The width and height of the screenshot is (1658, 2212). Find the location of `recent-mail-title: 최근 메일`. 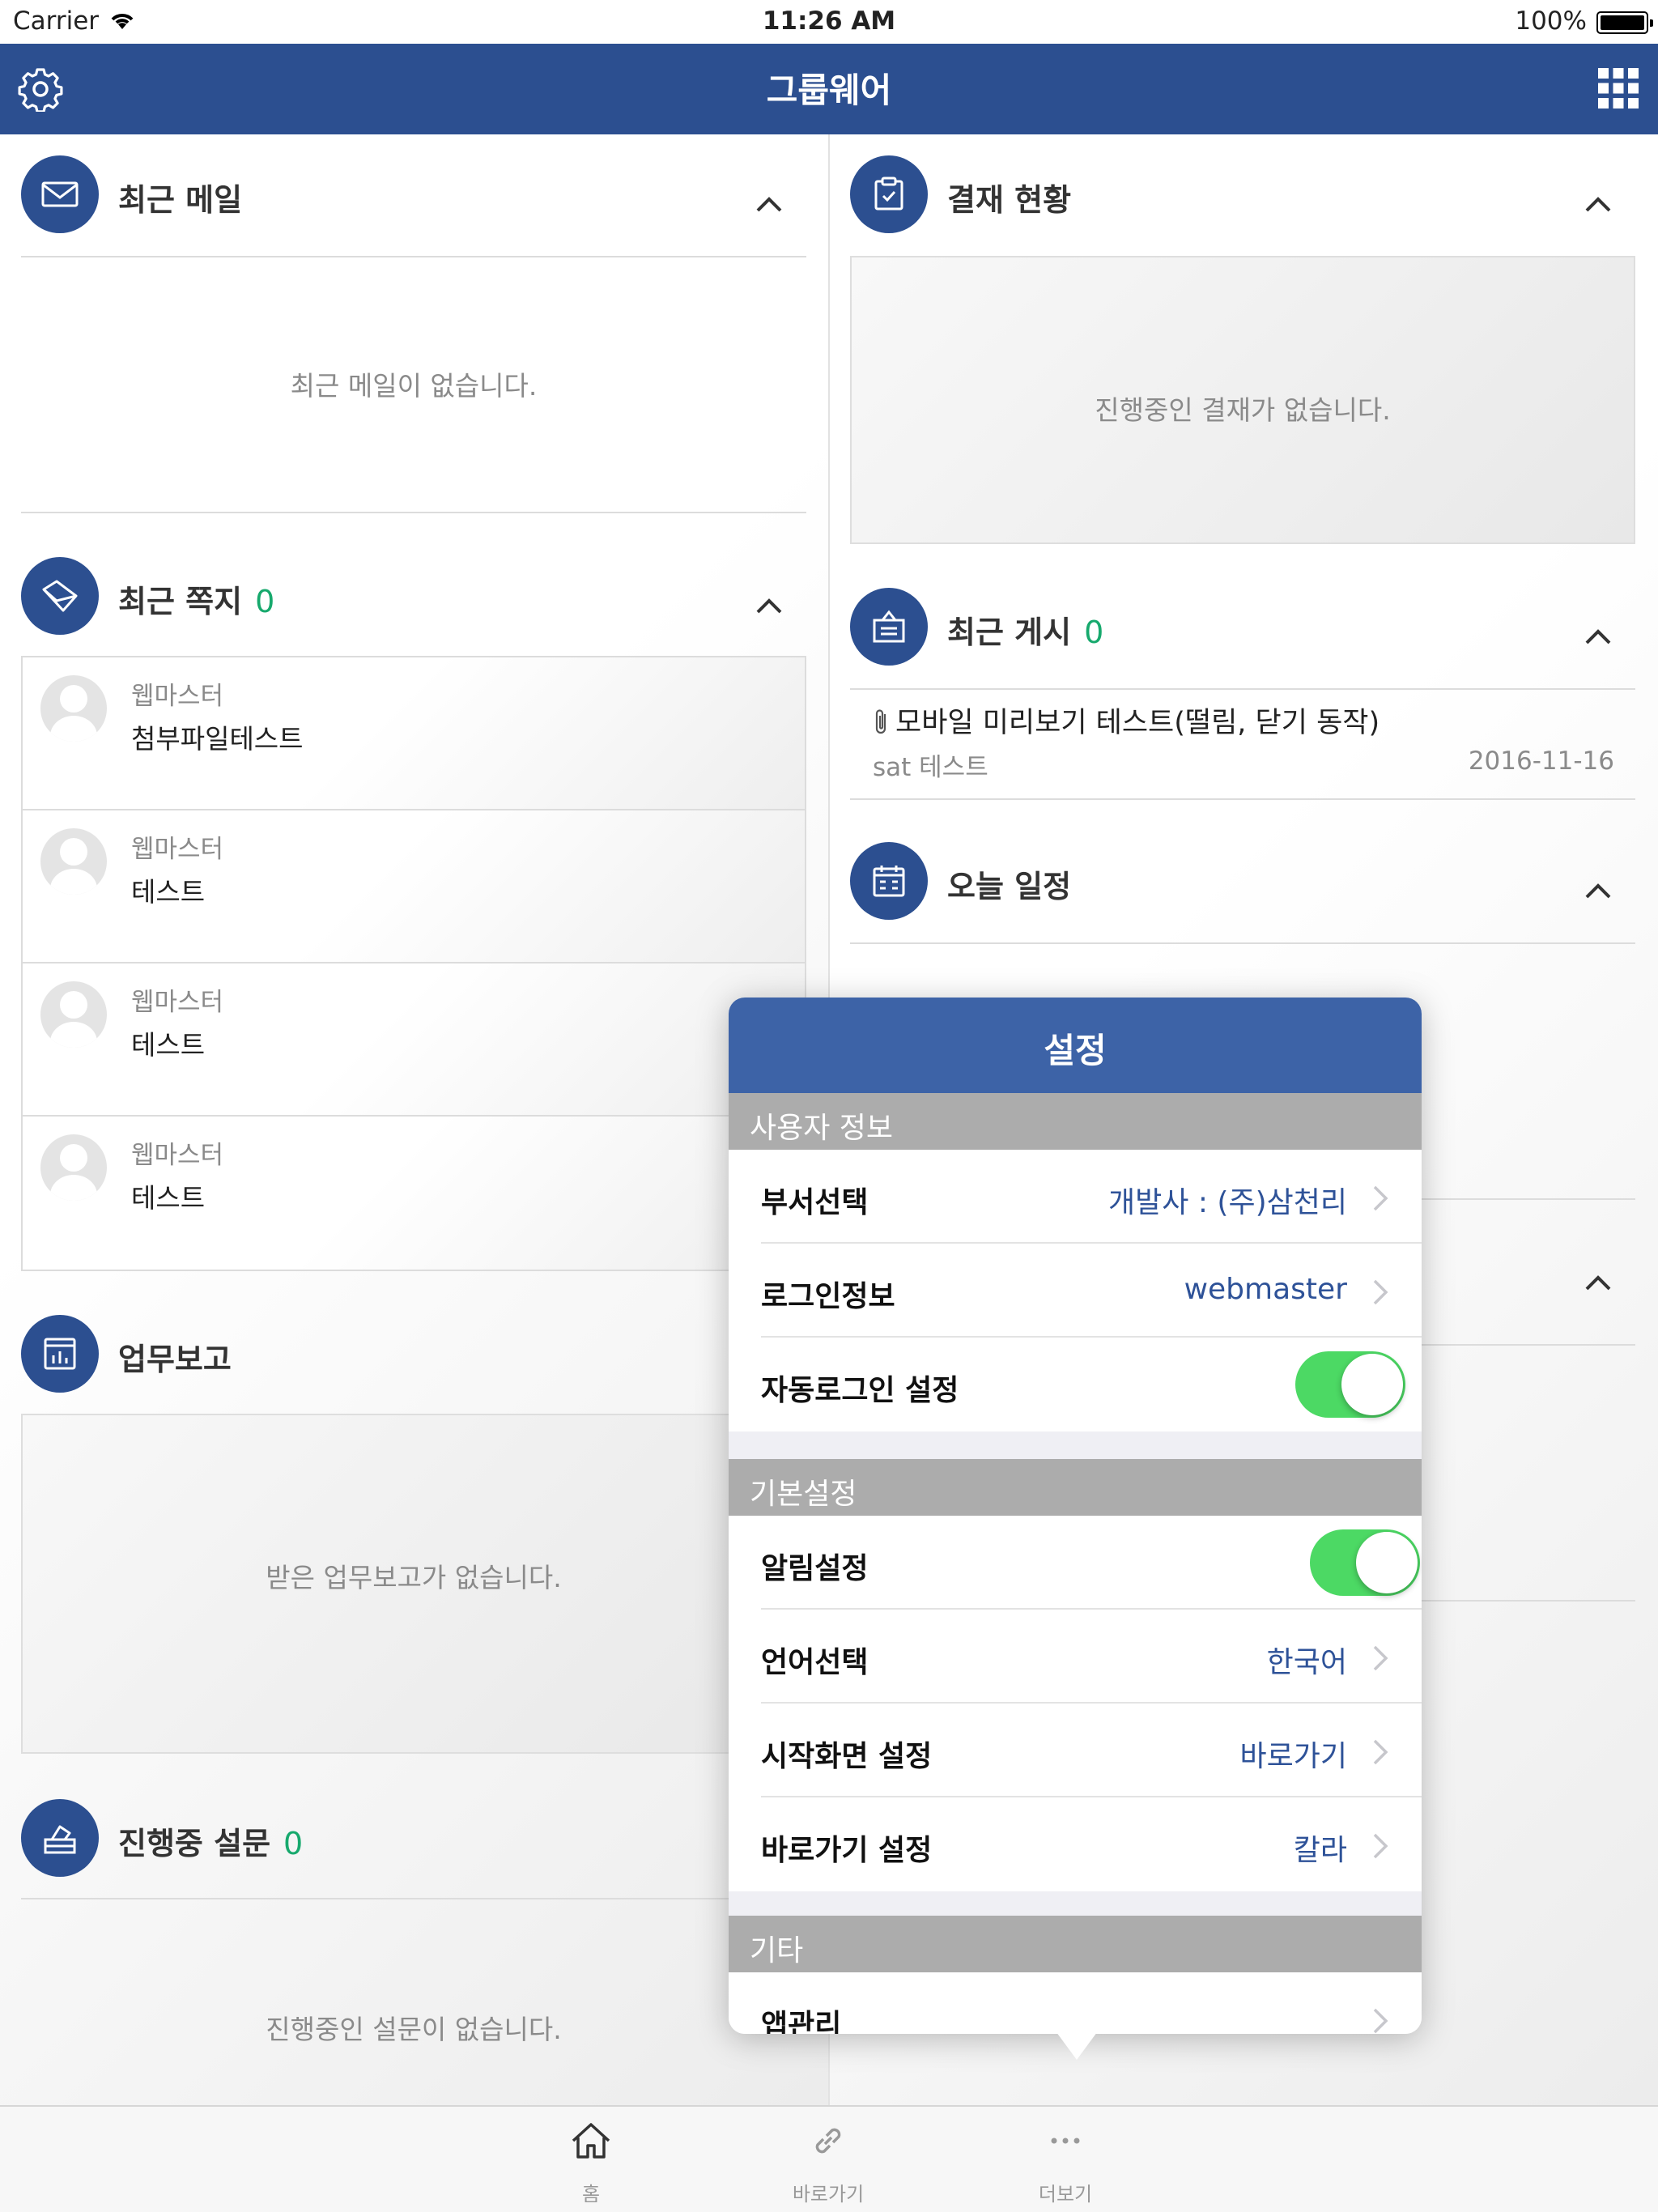

recent-mail-title: 최근 메일 is located at coordinates (180, 200).